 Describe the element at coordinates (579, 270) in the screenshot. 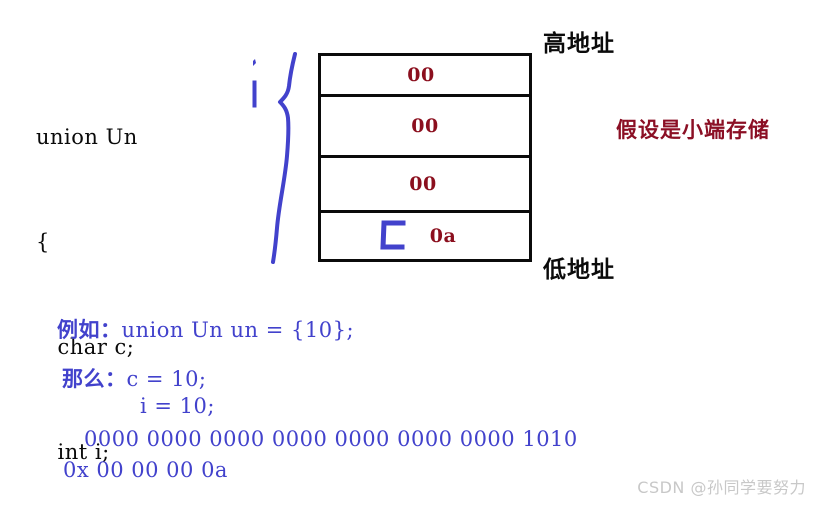

I see `low-address-label: 低地址` at that location.